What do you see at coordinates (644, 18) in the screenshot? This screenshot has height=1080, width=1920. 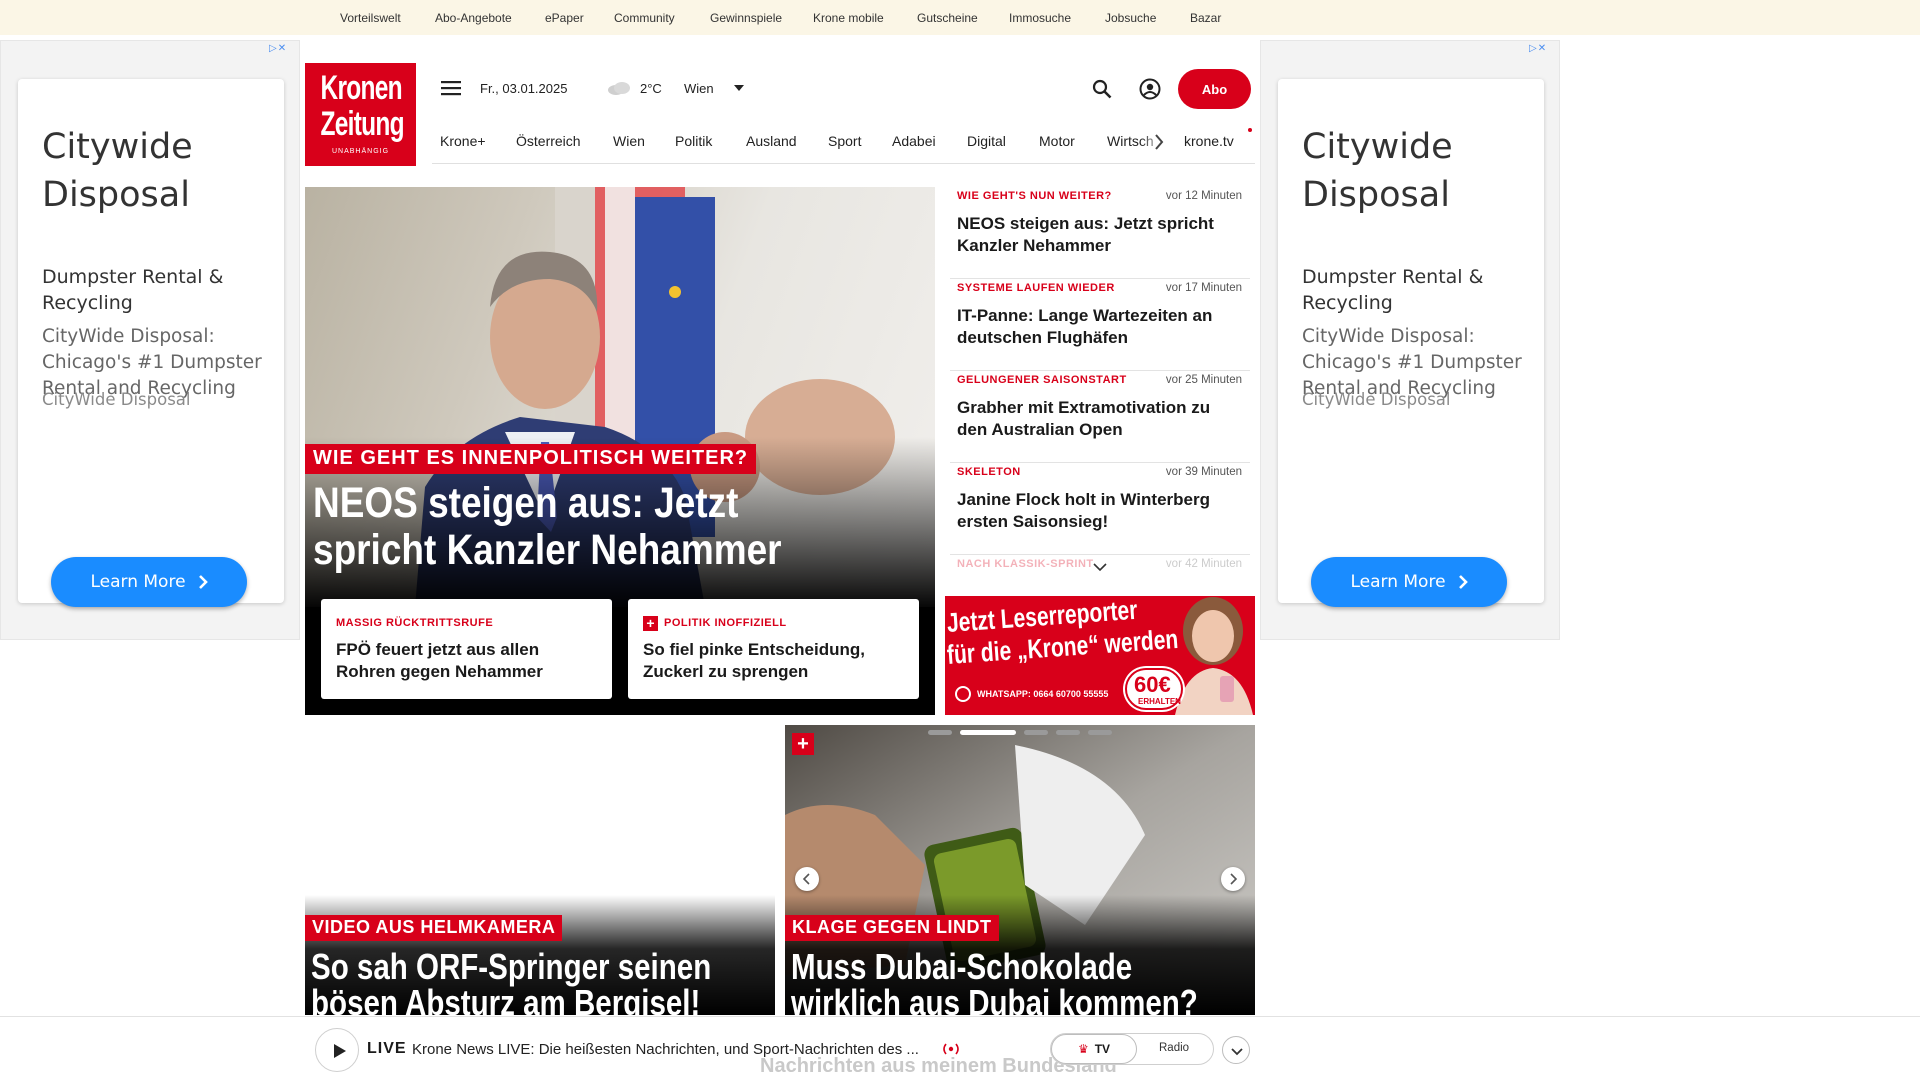 I see `topbar-link-community: Community` at bounding box center [644, 18].